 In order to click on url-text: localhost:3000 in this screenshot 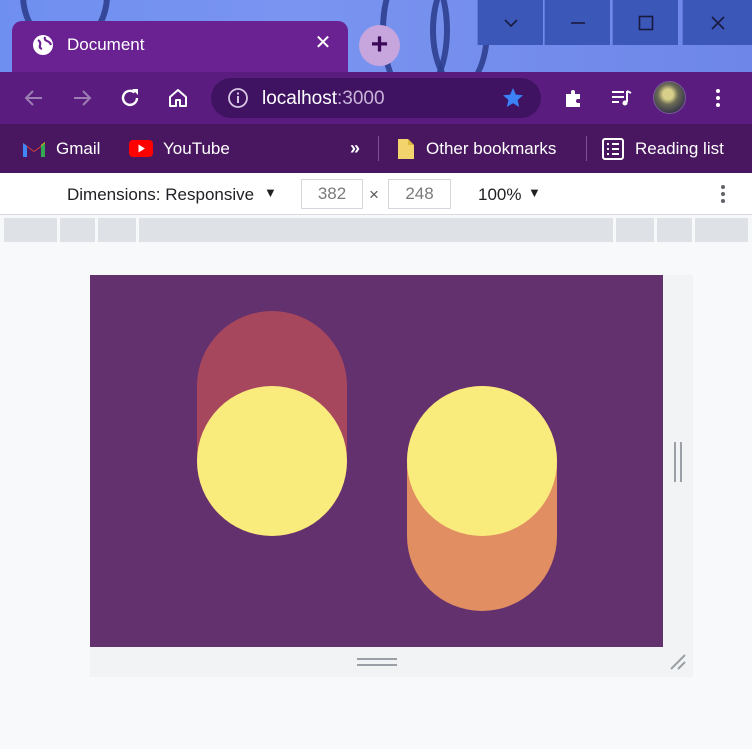, I will do `click(323, 99)`.